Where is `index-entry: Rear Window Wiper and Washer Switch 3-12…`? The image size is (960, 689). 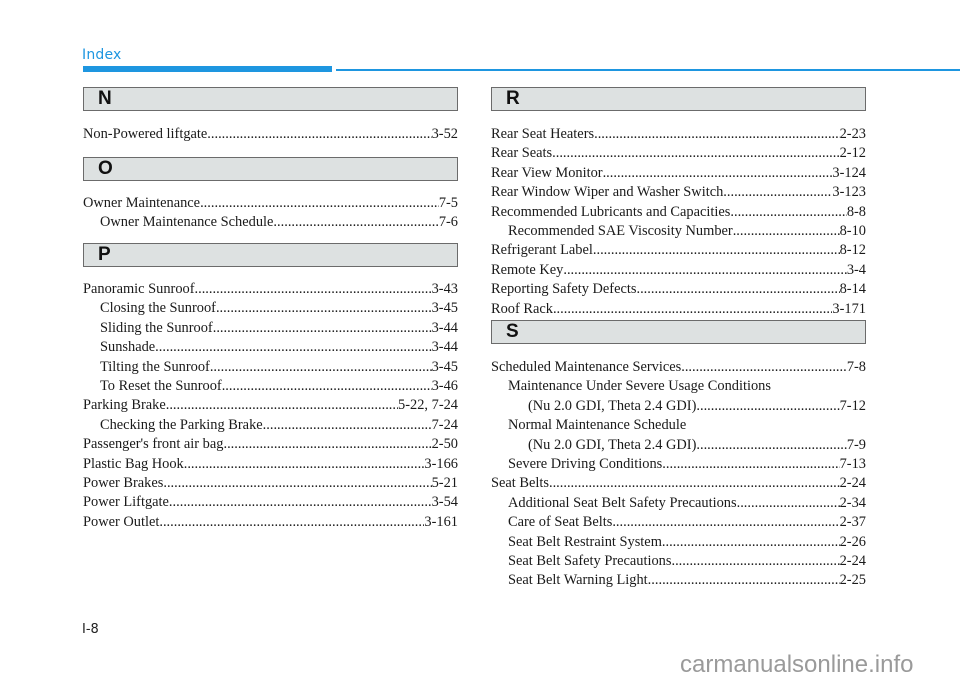 index-entry: Rear Window Wiper and Washer Switch 3-12… is located at coordinates (678, 192).